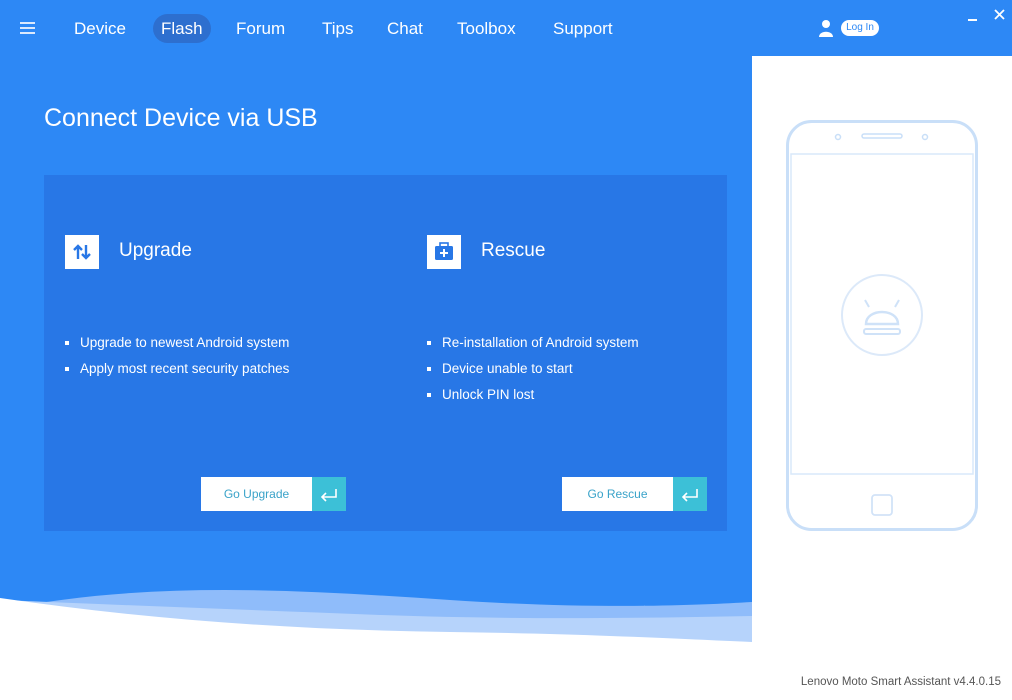 Image resolution: width=1012 pixels, height=700 pixels. What do you see at coordinates (583, 28) in the screenshot?
I see `nav-tab-support: Support` at bounding box center [583, 28].